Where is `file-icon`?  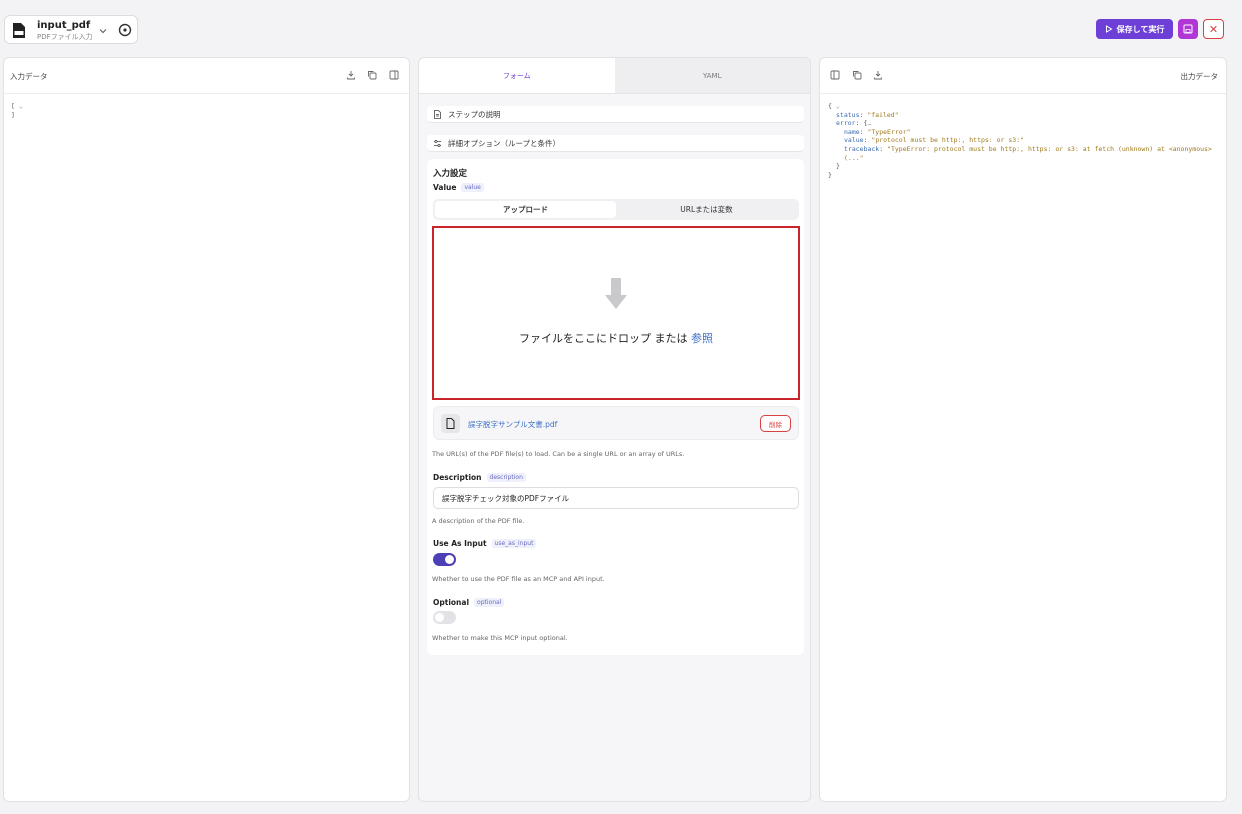
file-icon is located at coordinates (450, 423).